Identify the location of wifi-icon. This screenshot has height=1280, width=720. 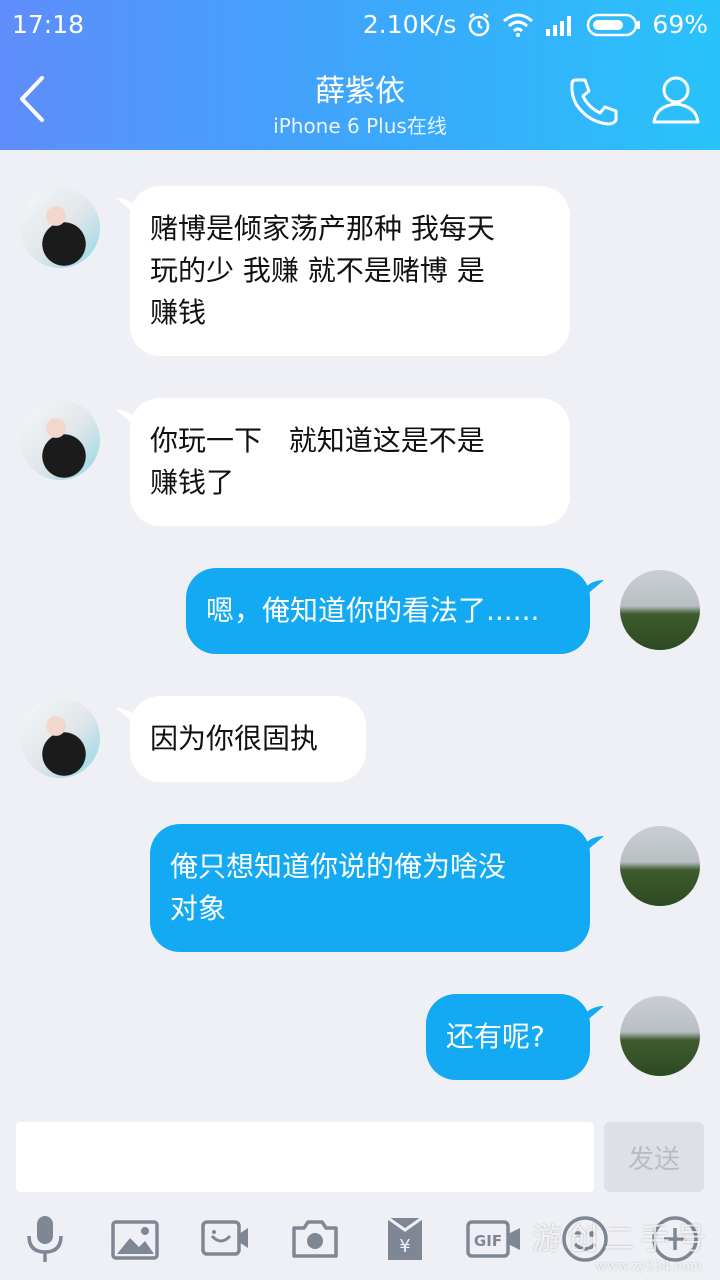
(518, 25).